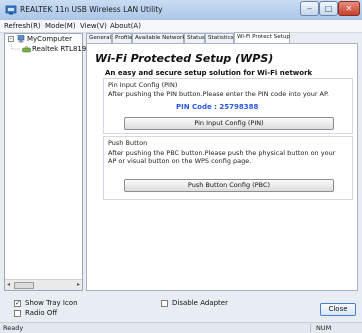 The image size is (362, 333). What do you see at coordinates (122, 38) in the screenshot?
I see `tab-profile: Profile` at bounding box center [122, 38].